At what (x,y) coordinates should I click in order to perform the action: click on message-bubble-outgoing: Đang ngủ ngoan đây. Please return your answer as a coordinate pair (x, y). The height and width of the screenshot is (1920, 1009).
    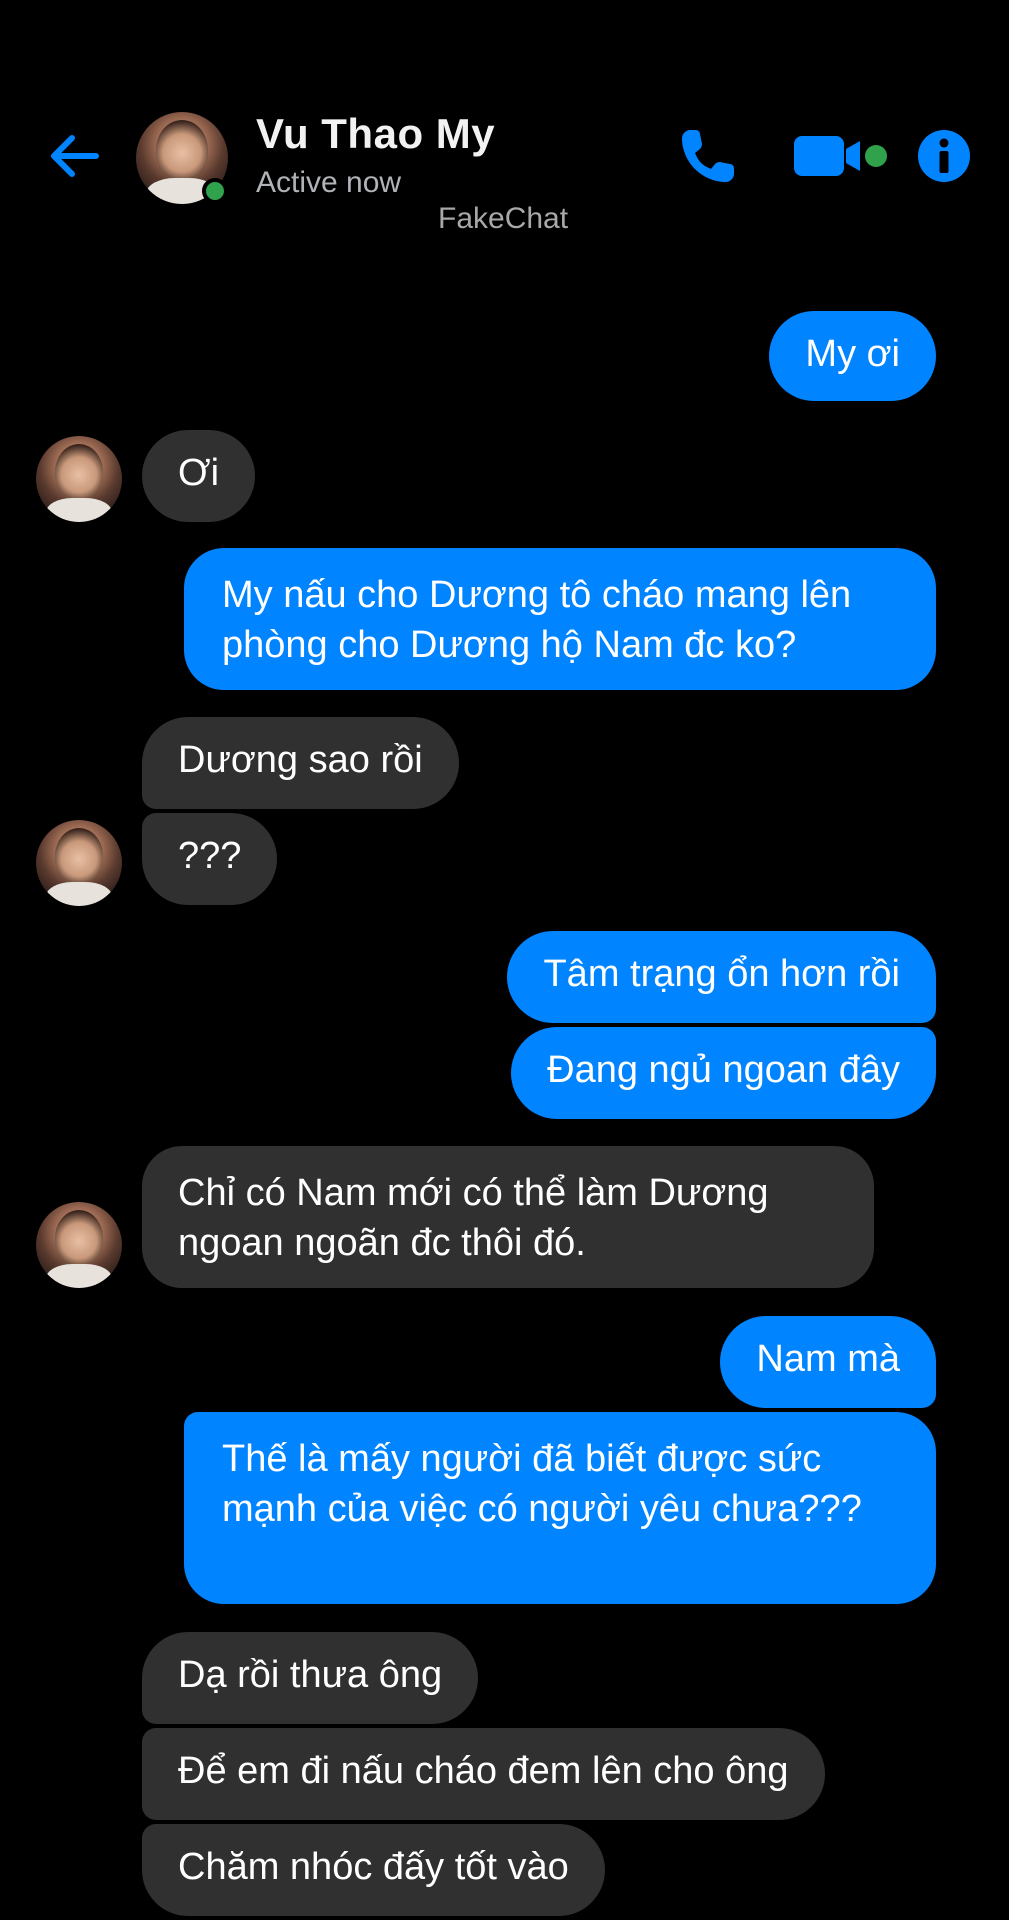
    Looking at the image, I should click on (723, 1073).